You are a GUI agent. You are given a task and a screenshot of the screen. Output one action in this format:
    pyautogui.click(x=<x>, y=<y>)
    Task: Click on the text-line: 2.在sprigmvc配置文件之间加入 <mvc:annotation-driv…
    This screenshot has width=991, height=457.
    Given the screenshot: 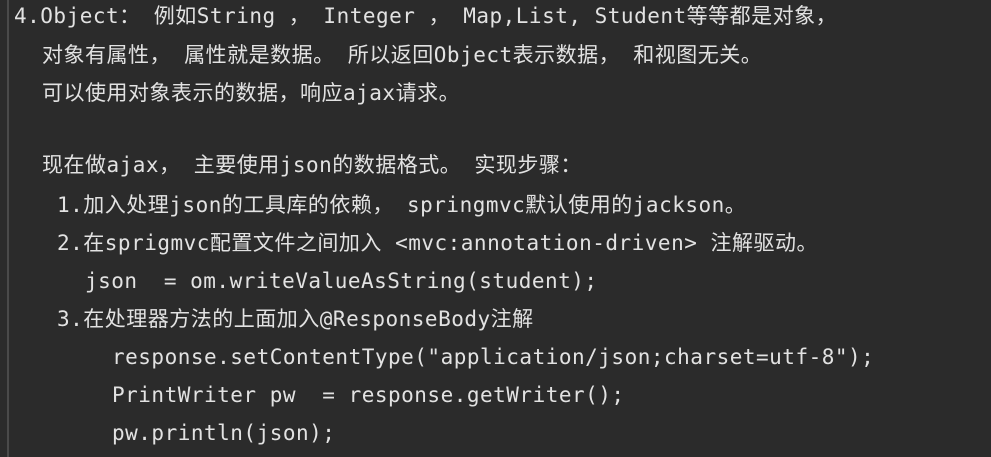 What is the action you would take?
    pyautogui.click(x=438, y=243)
    